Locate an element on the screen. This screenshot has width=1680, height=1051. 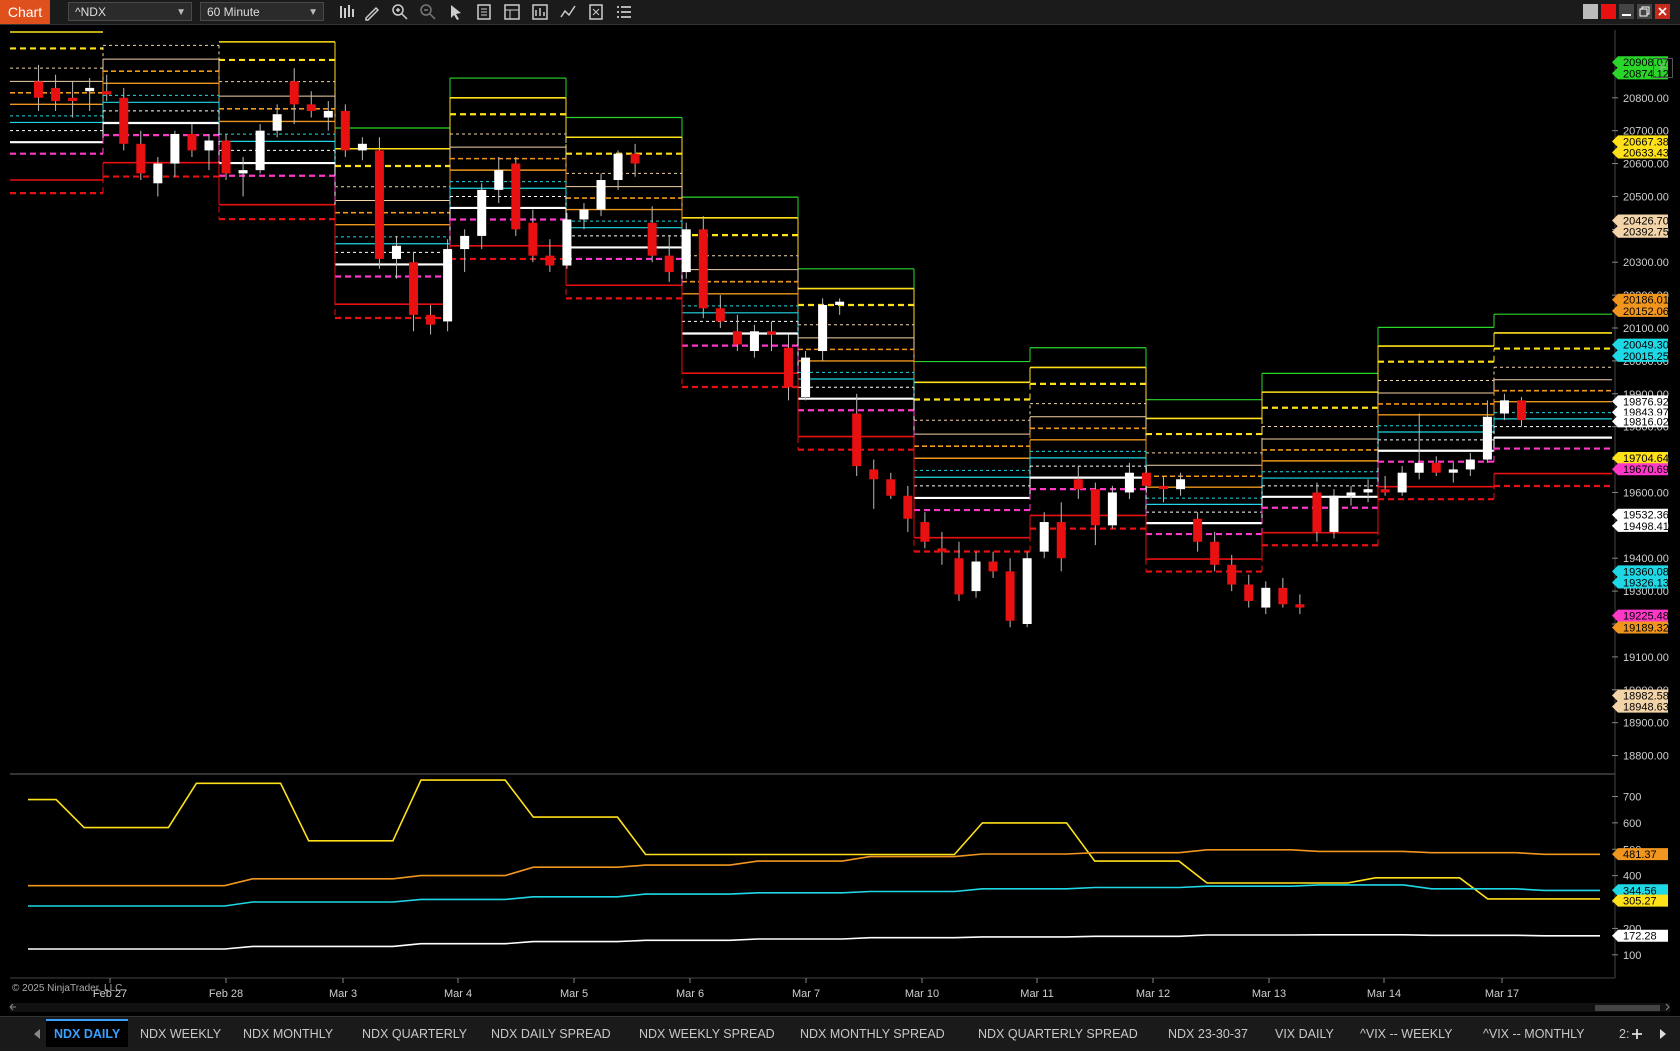
time-tick-label: Mar 3 is located at coordinates (343, 994).